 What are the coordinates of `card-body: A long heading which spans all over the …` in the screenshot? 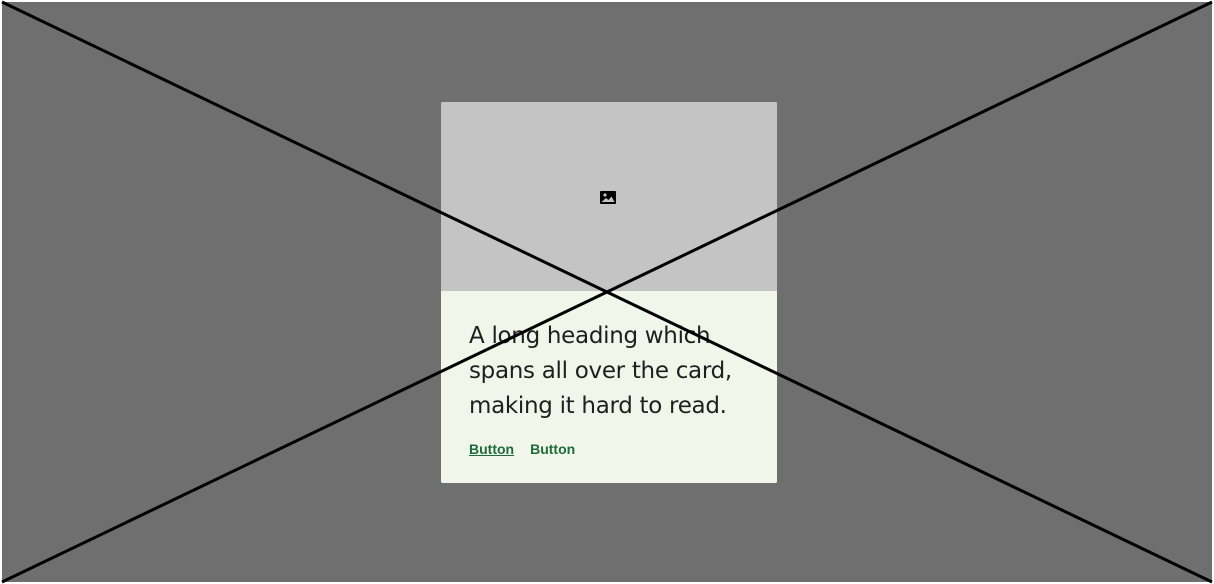 It's located at (609, 387).